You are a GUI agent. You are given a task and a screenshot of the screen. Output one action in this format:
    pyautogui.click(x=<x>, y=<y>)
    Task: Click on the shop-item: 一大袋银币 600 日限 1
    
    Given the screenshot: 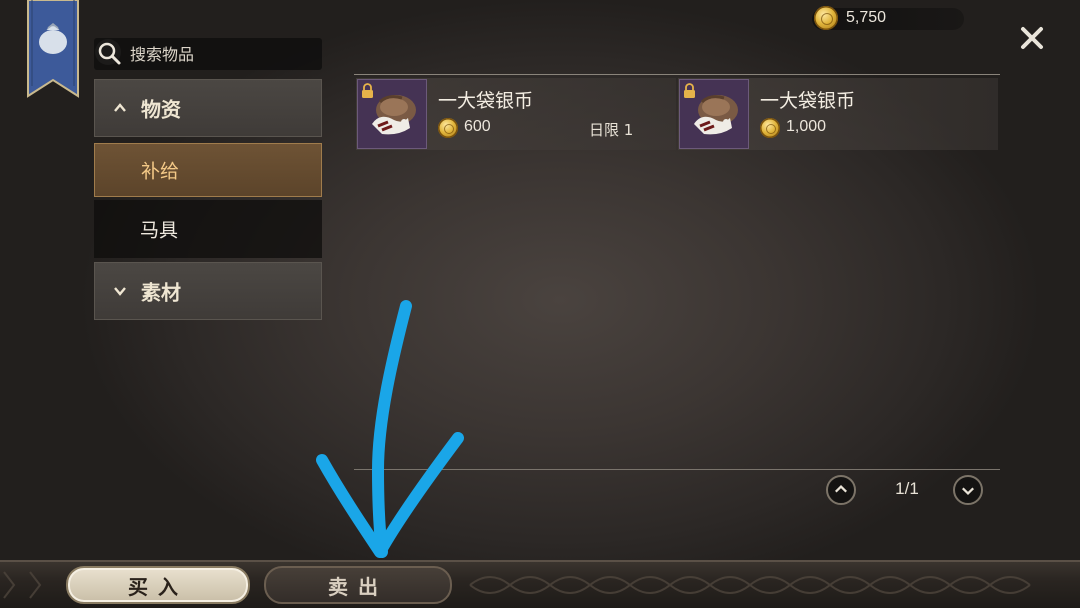 What is the action you would take?
    pyautogui.click(x=516, y=114)
    